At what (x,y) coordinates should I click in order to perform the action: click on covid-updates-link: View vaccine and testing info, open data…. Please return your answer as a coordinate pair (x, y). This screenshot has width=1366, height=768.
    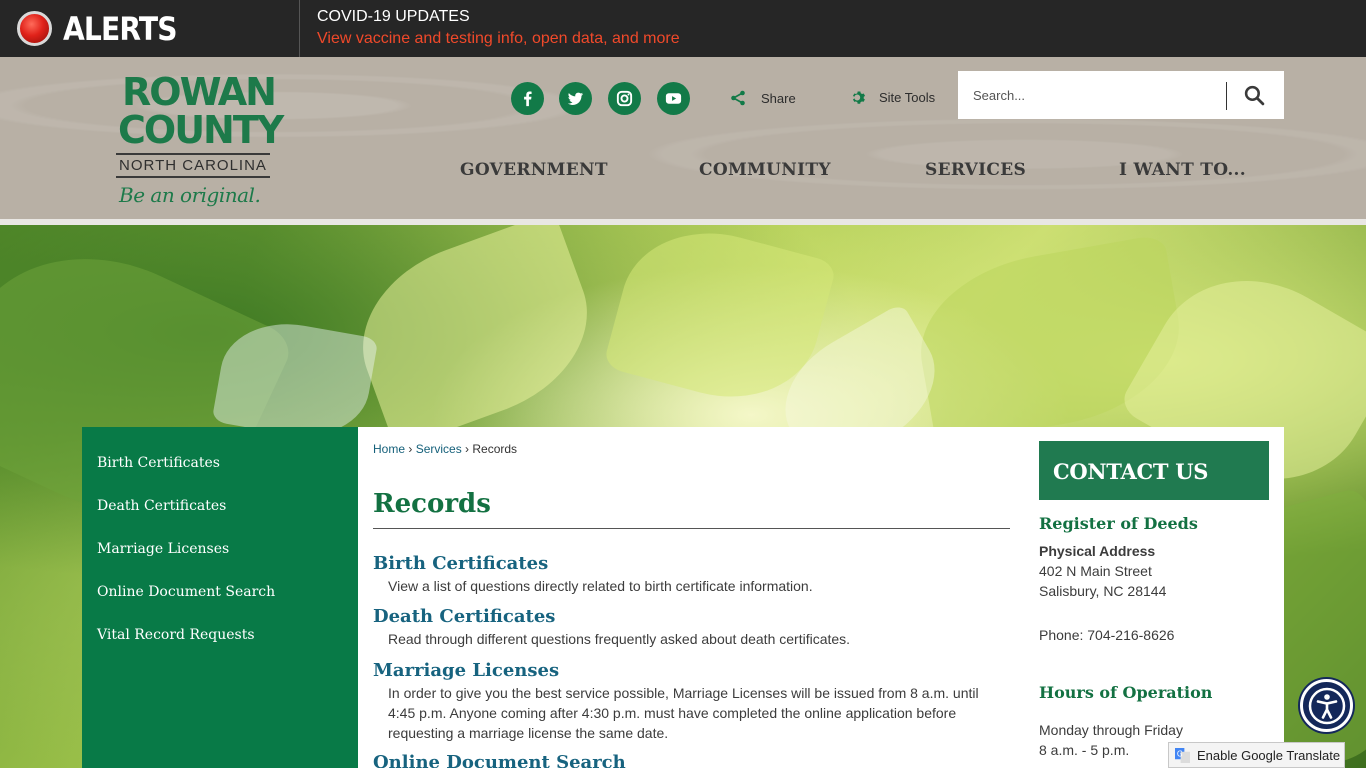
    Looking at the image, I should click on (498, 39).